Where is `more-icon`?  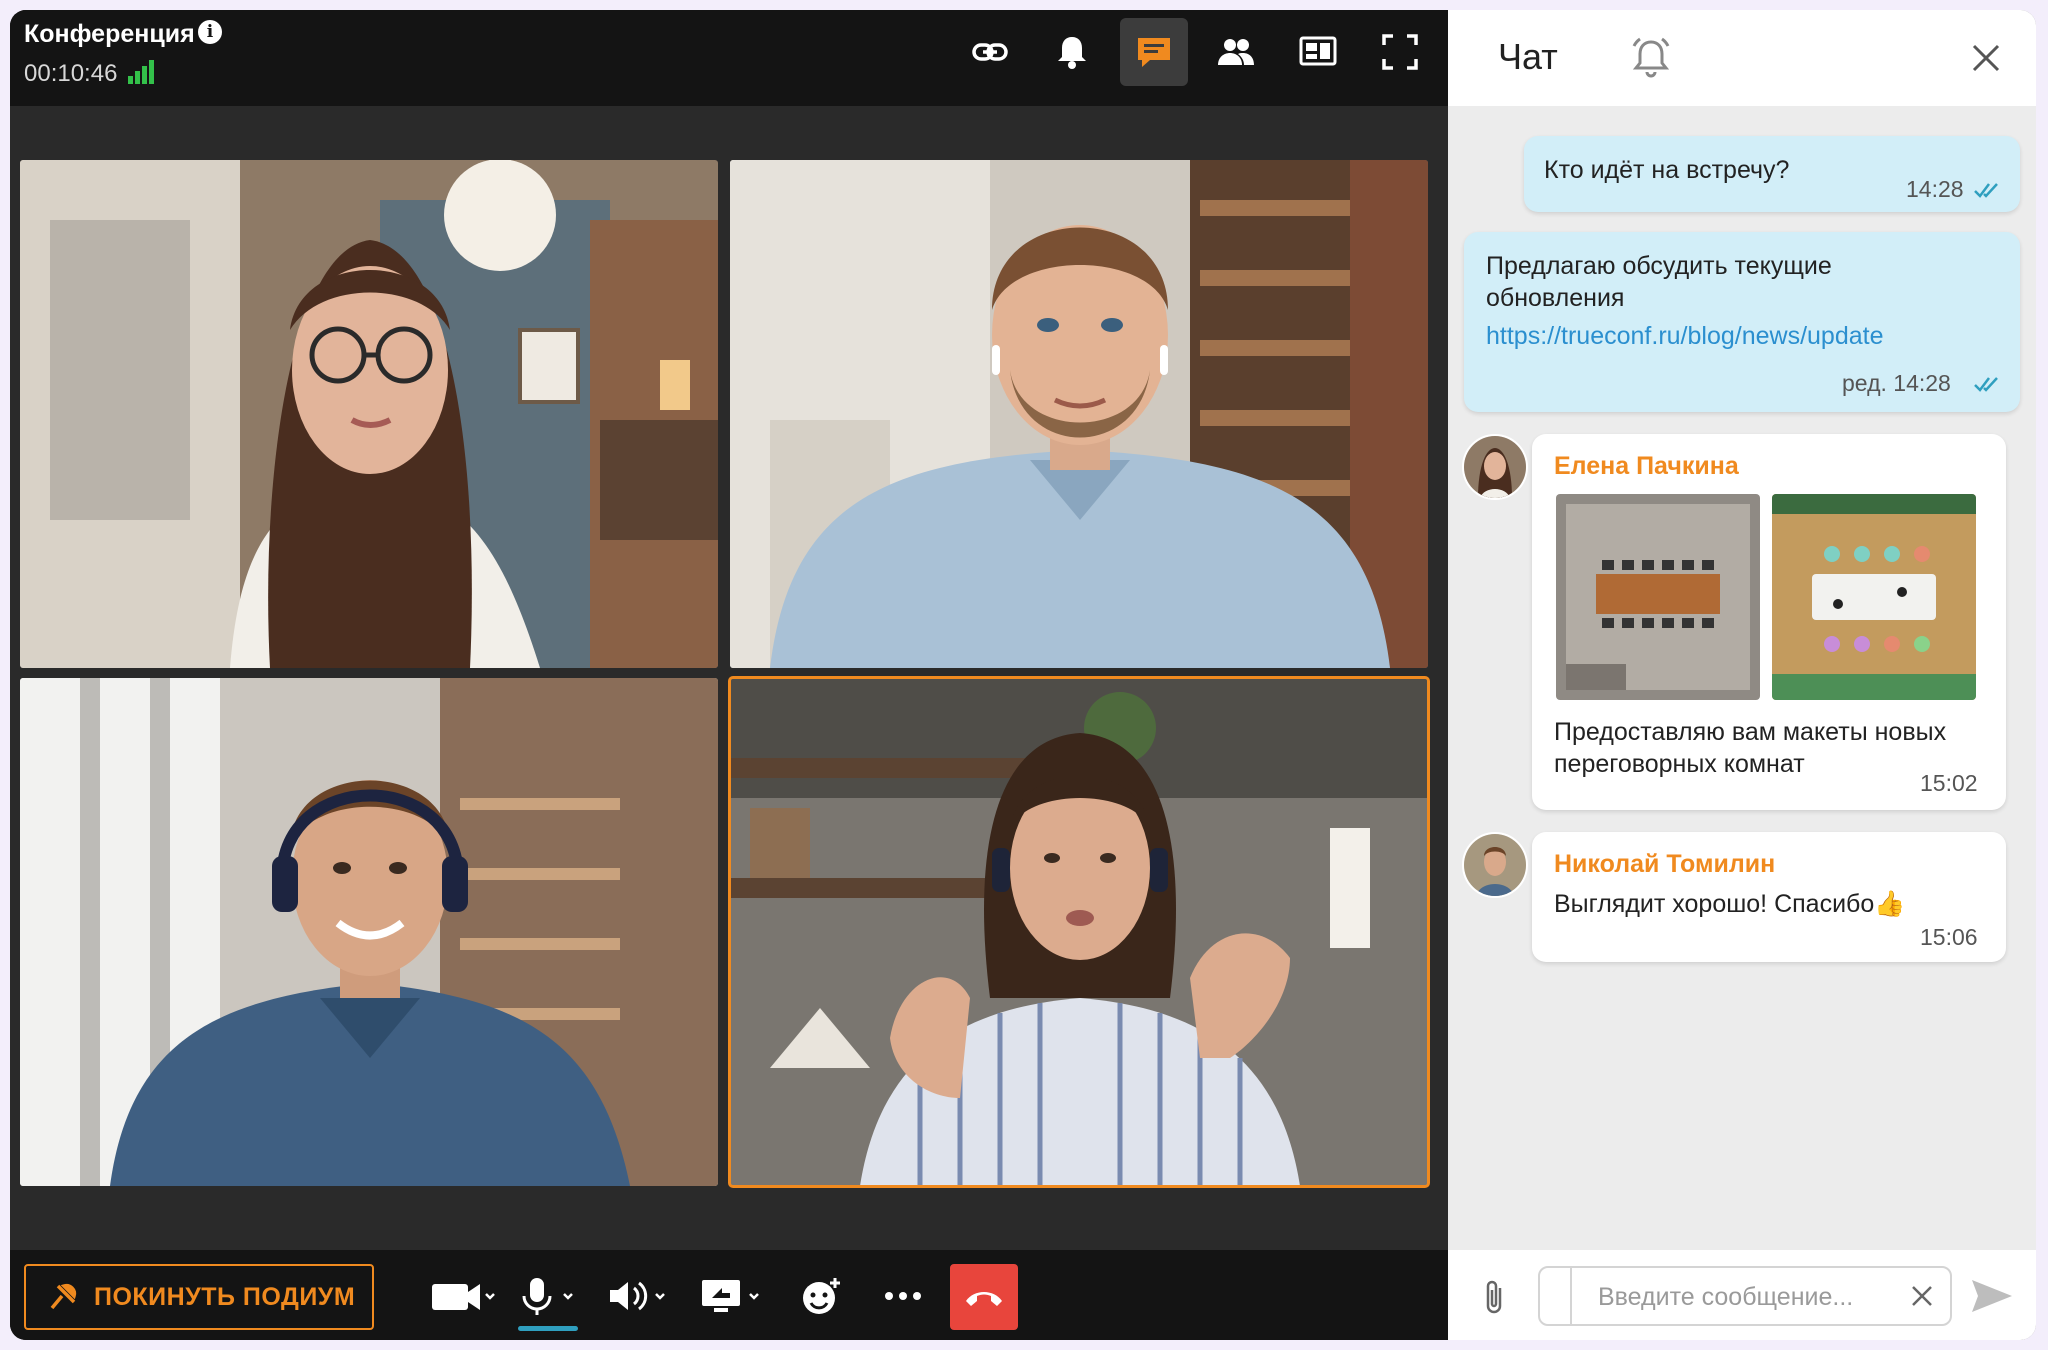
more-icon is located at coordinates (903, 1296).